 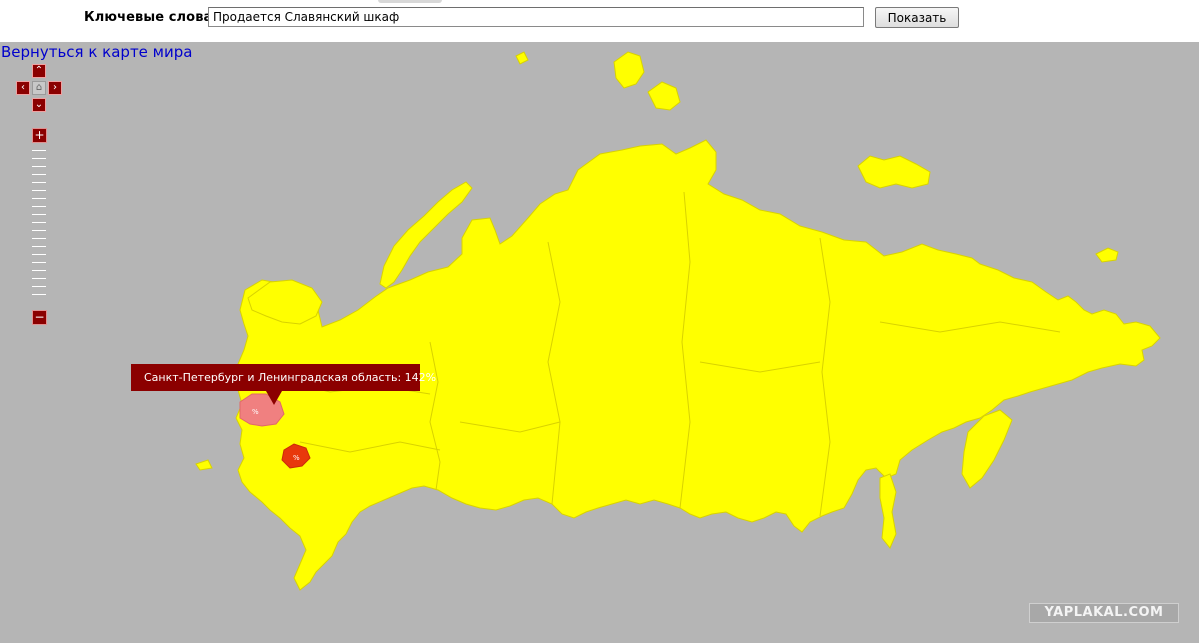 What do you see at coordinates (151, 17) in the screenshot?
I see `keywords-label: Ключевые слова:` at bounding box center [151, 17].